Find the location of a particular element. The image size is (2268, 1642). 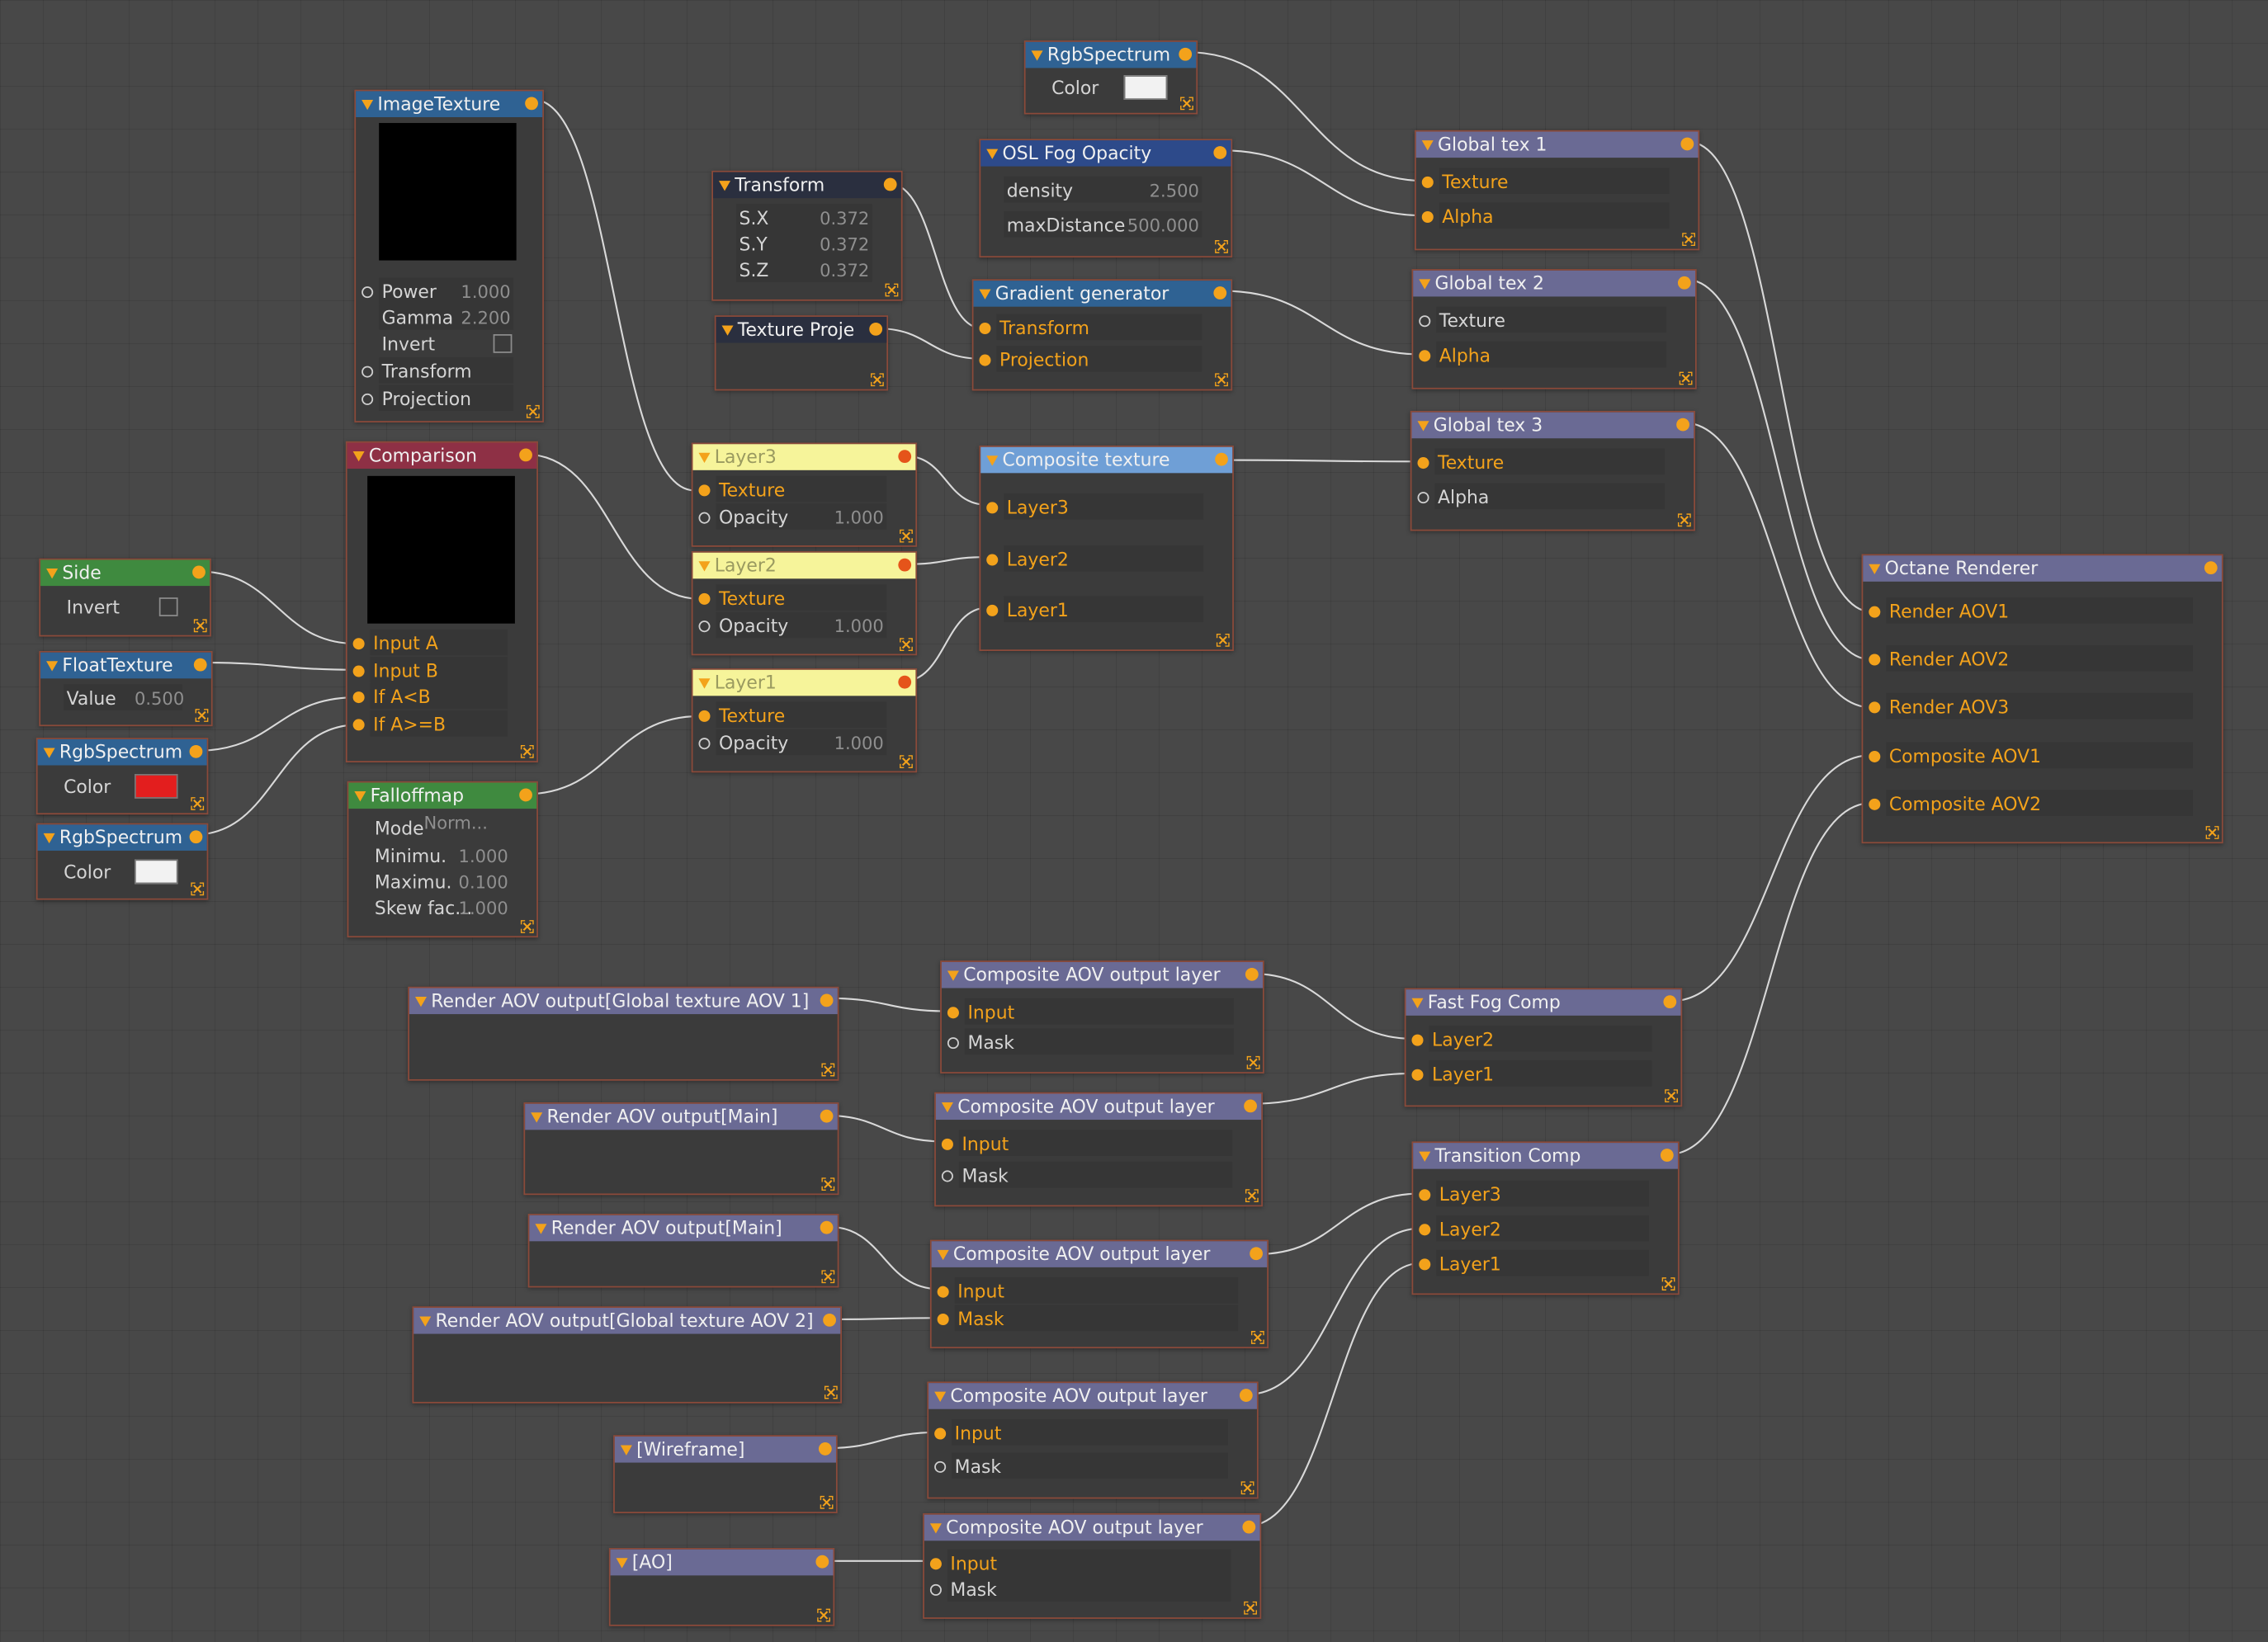

param-value: Value is located at coordinates (91, 698).